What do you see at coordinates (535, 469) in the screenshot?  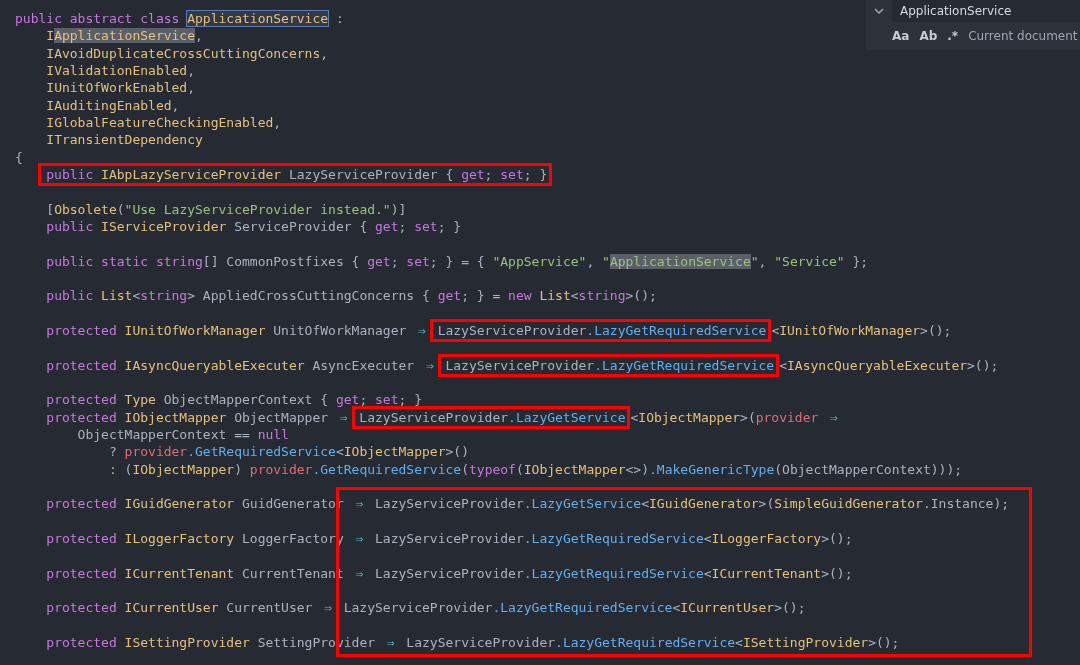 I see `code-line: : (IObjectMapper) provider.GetRequiredService(typeof(IObjectMapper<>).MakeGenericType(ObjectMapperContext)));` at bounding box center [535, 469].